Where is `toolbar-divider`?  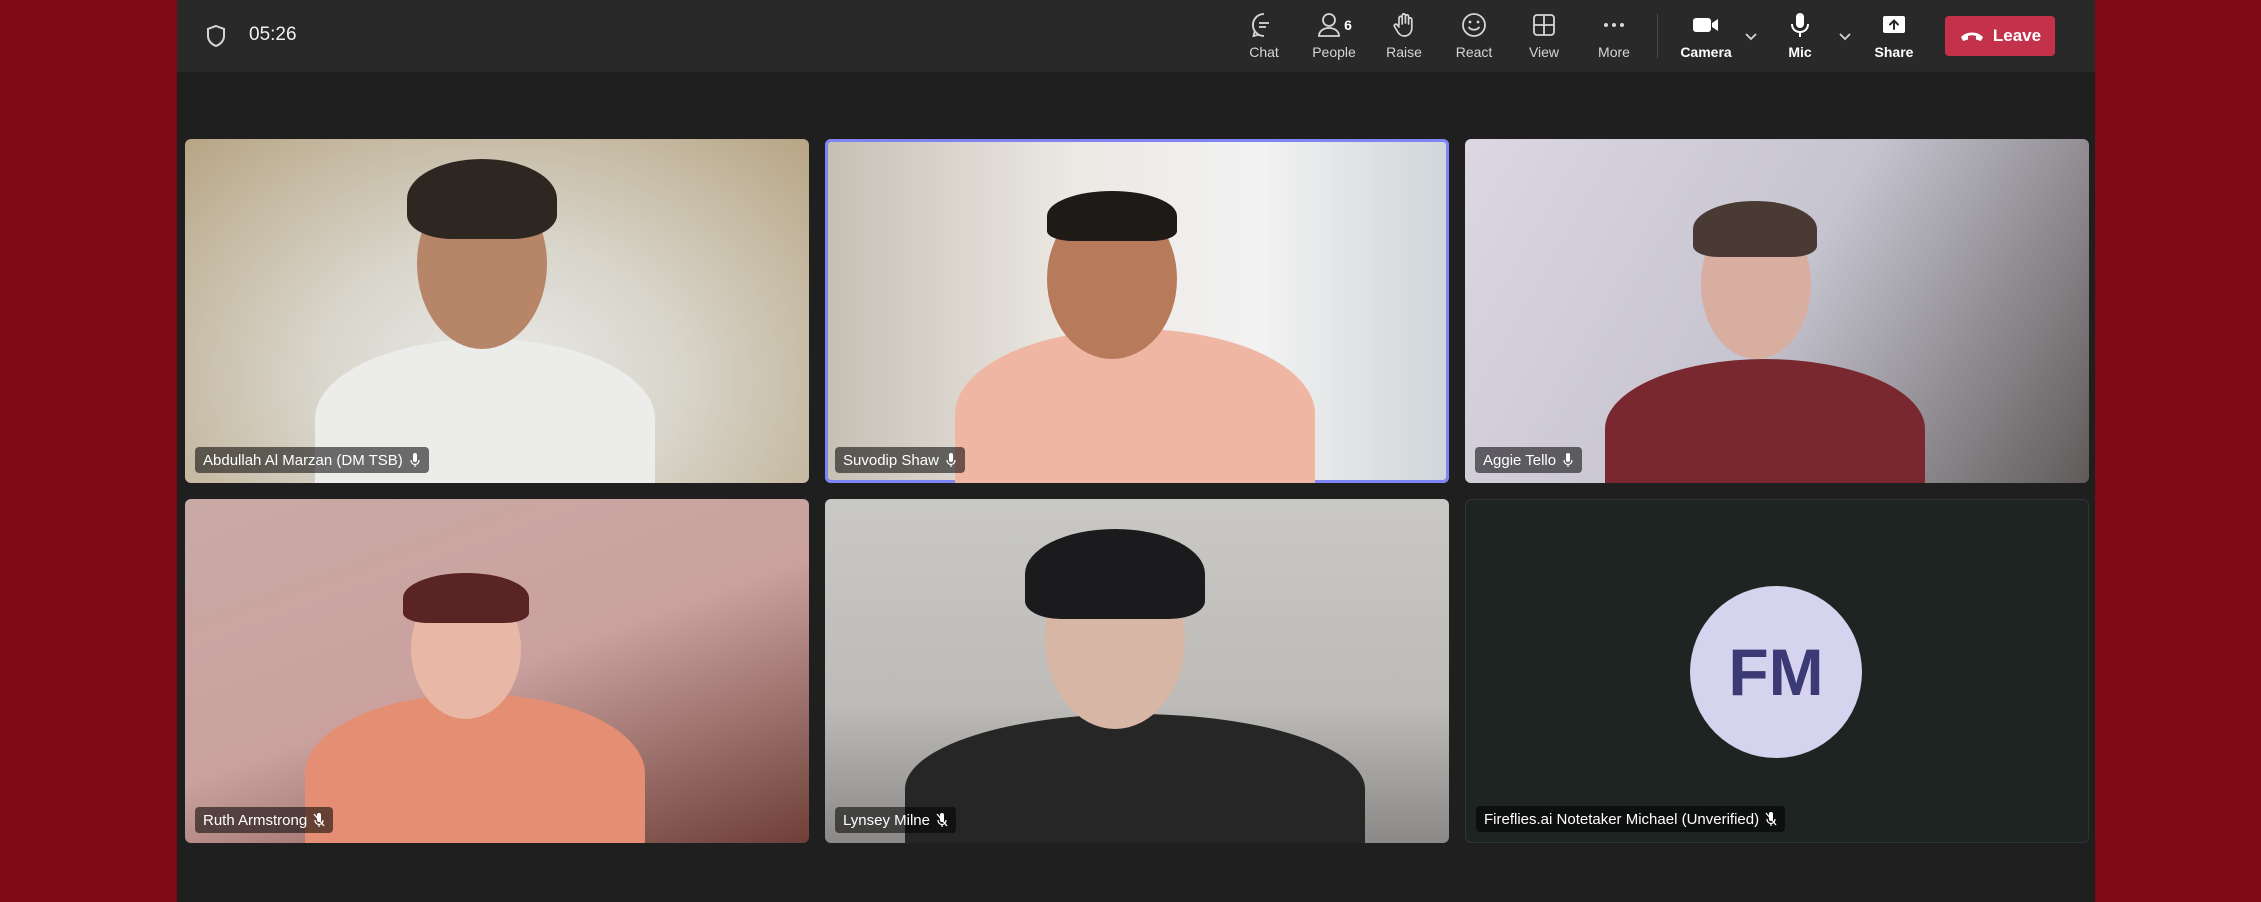
toolbar-divider is located at coordinates (1657, 36).